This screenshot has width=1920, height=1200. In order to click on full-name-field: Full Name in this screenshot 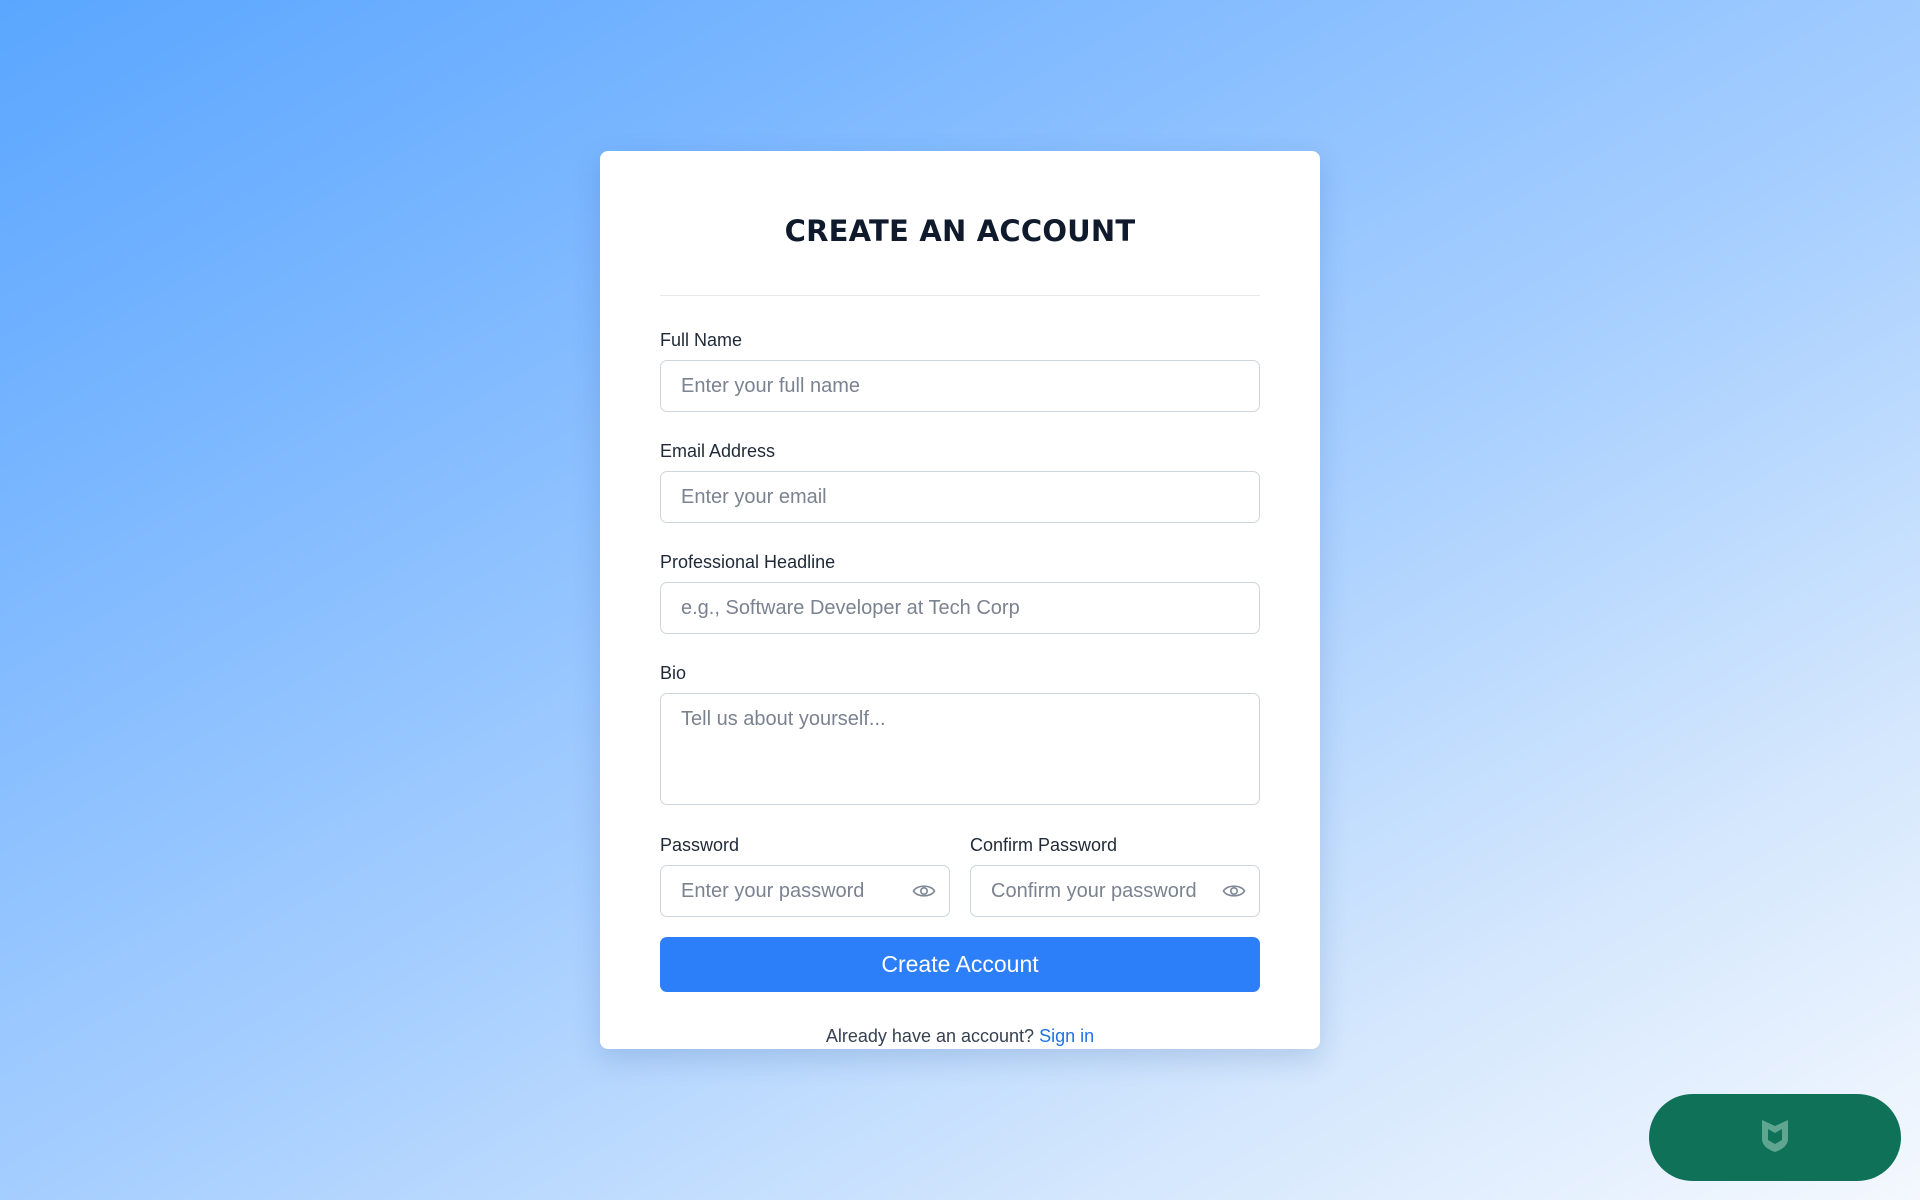, I will do `click(960, 371)`.